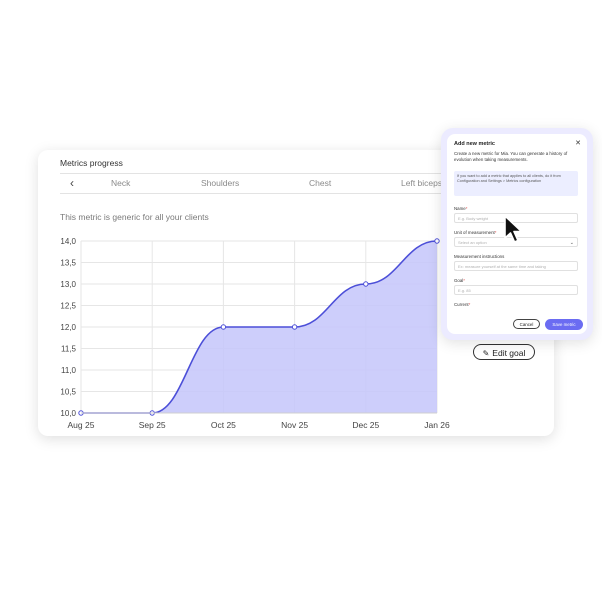 This screenshot has width=602, height=592. I want to click on x-tick-label: Nov 25, so click(294, 425).